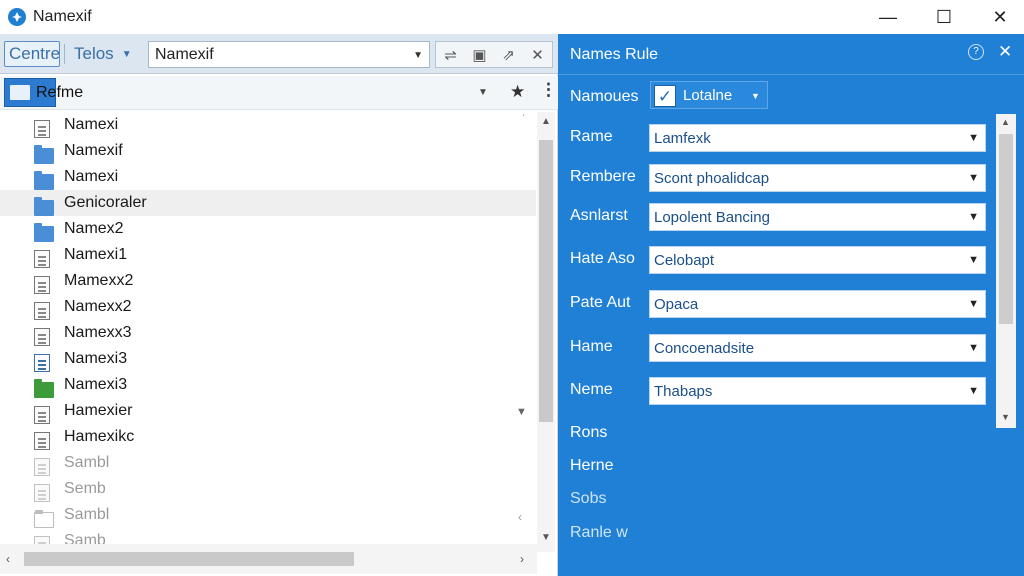 The width and height of the screenshot is (1024, 576). Describe the element at coordinates (98, 410) in the screenshot. I see `file-name: Hamexier` at that location.